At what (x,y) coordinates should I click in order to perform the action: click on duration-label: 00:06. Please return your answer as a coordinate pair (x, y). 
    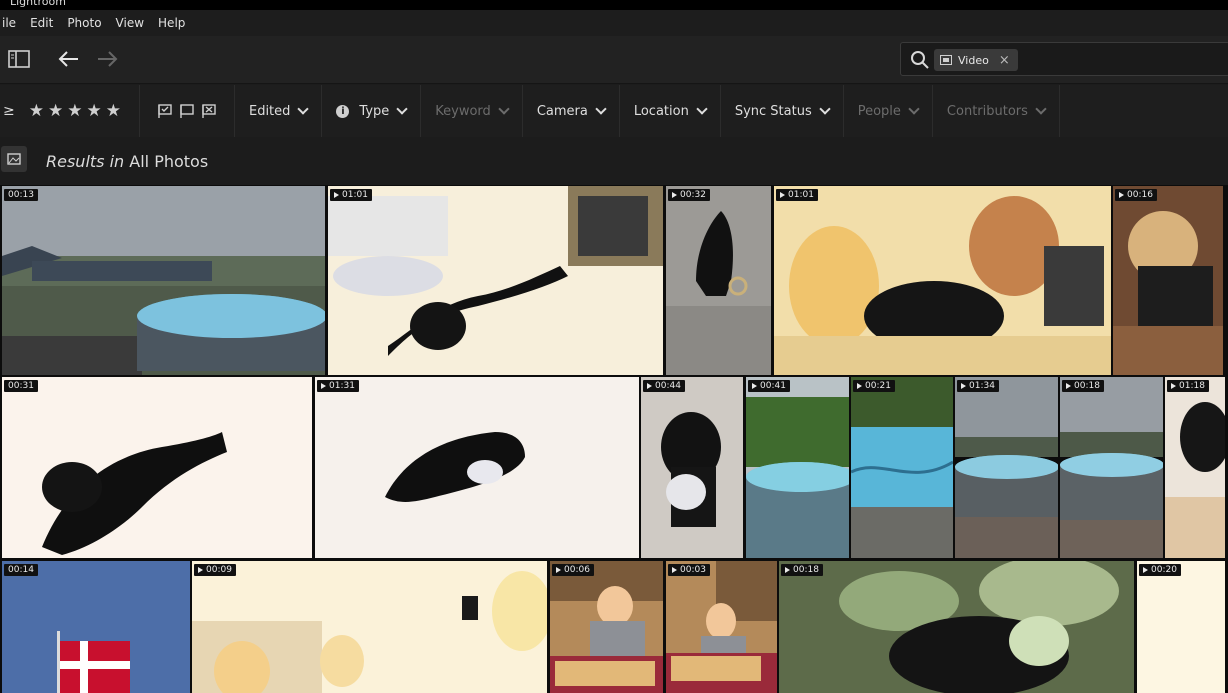
    Looking at the image, I should click on (577, 570).